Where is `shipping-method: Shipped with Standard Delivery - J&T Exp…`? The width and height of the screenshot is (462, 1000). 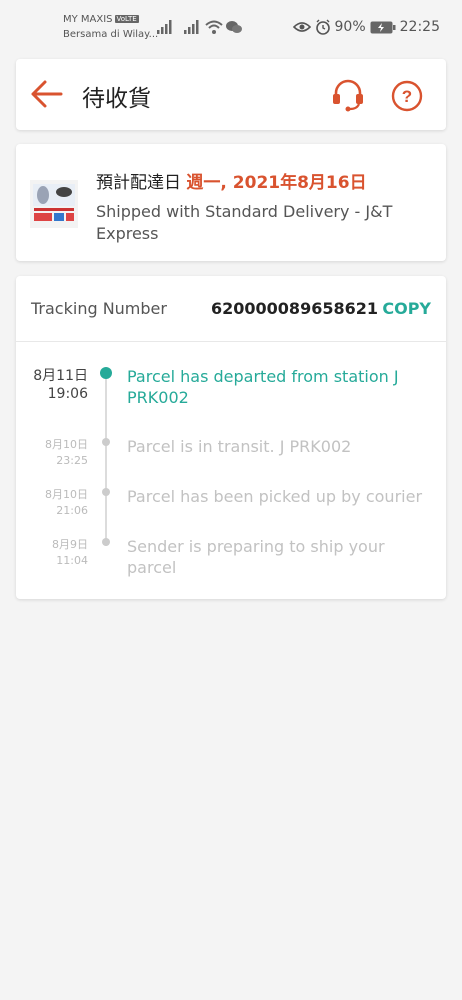 shipping-method: Shipped with Standard Delivery - J&T Exp… is located at coordinates (244, 222).